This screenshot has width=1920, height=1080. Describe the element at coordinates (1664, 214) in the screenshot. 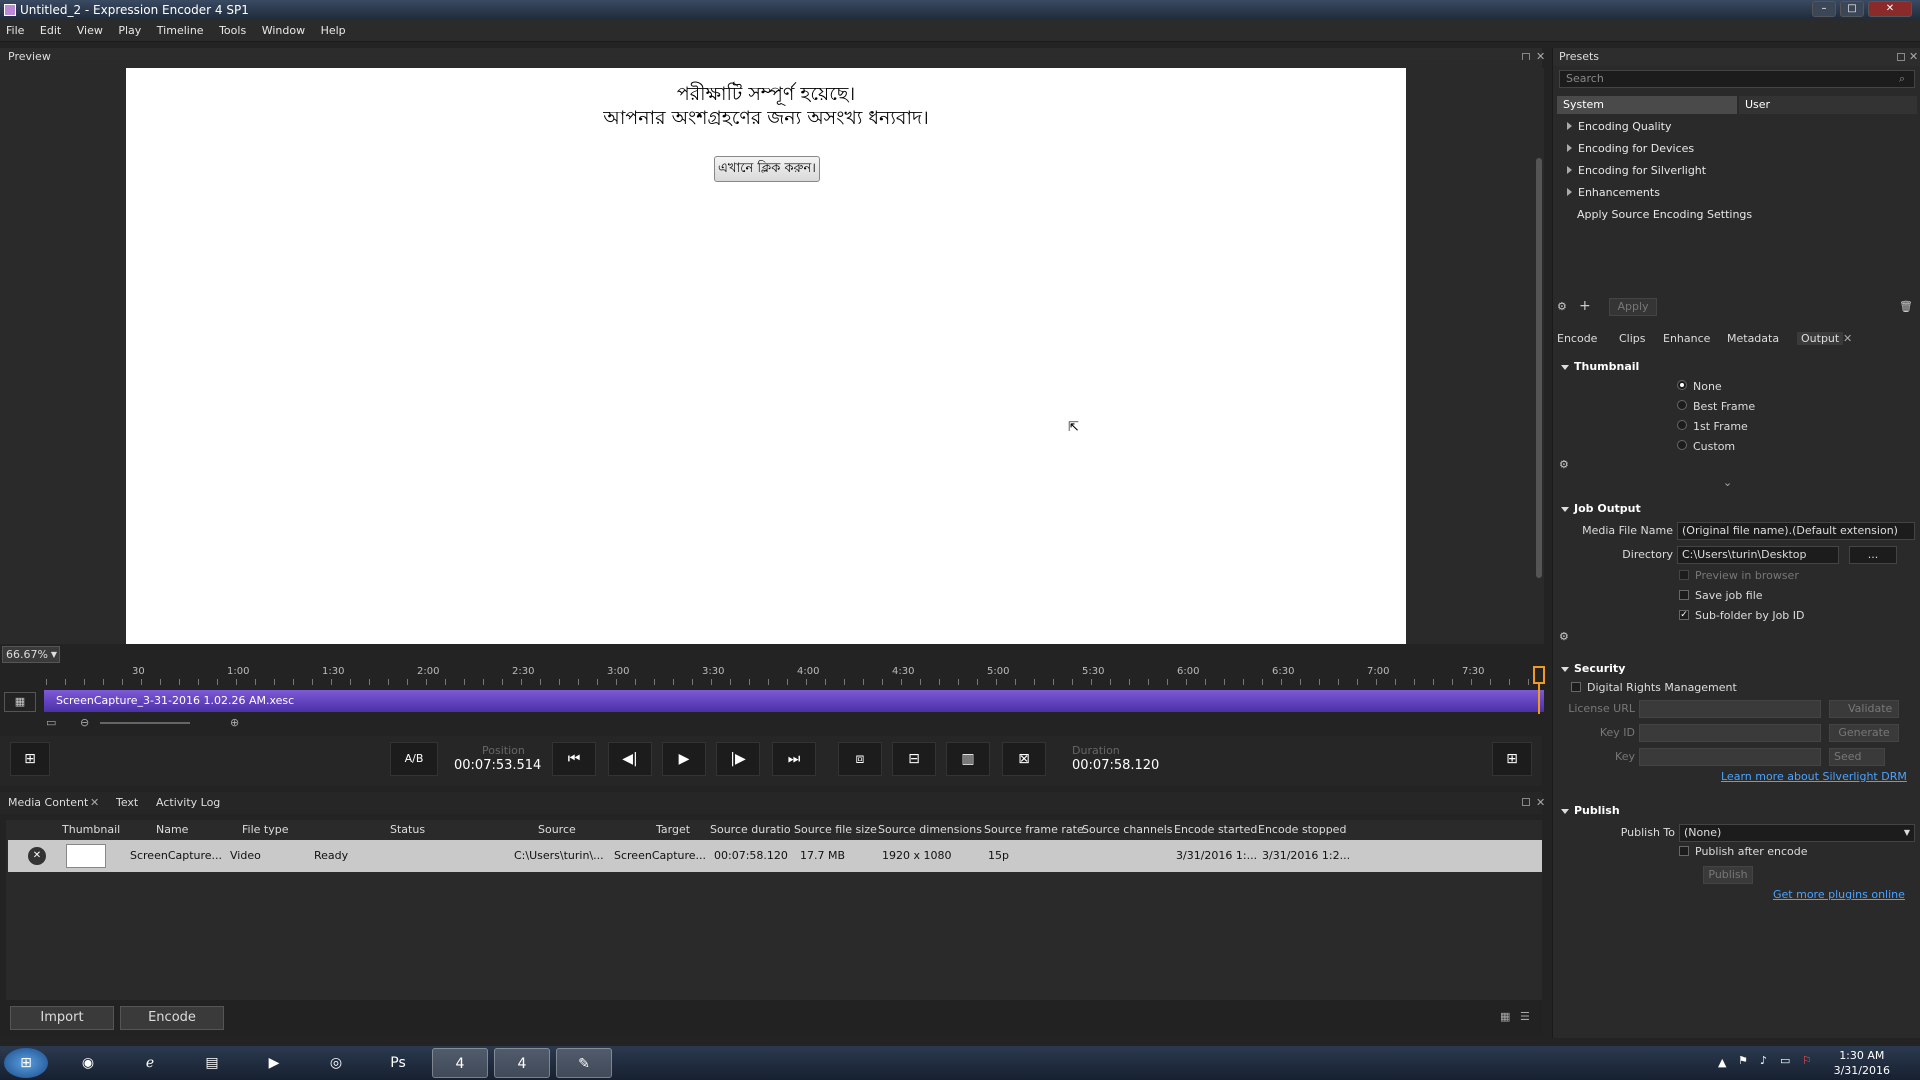

I see `preset-apply-source: Apply Source Encoding Settings` at that location.